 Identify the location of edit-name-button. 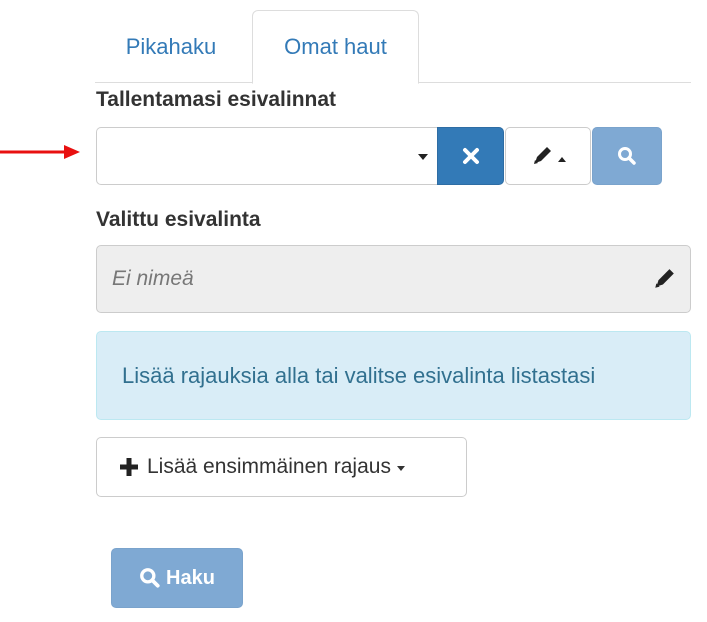
(664, 282).